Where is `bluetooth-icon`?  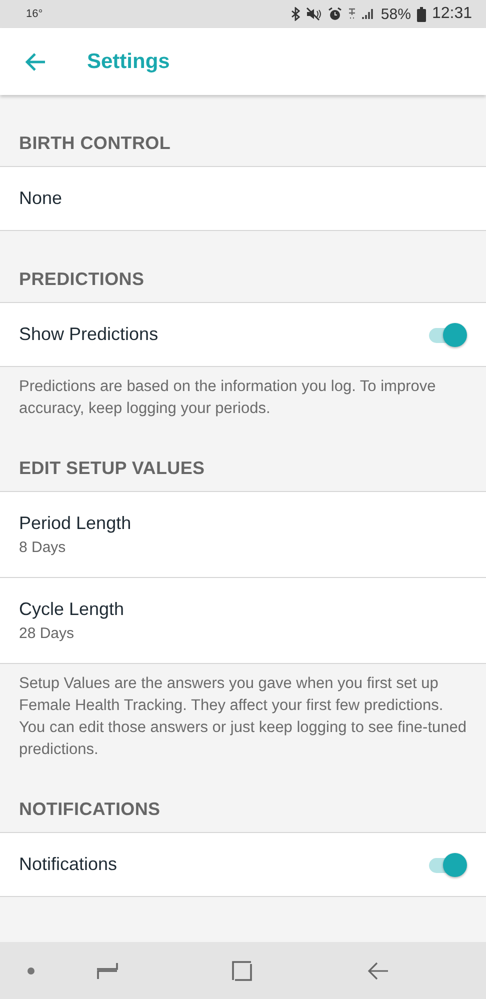
bluetooth-icon is located at coordinates (295, 14).